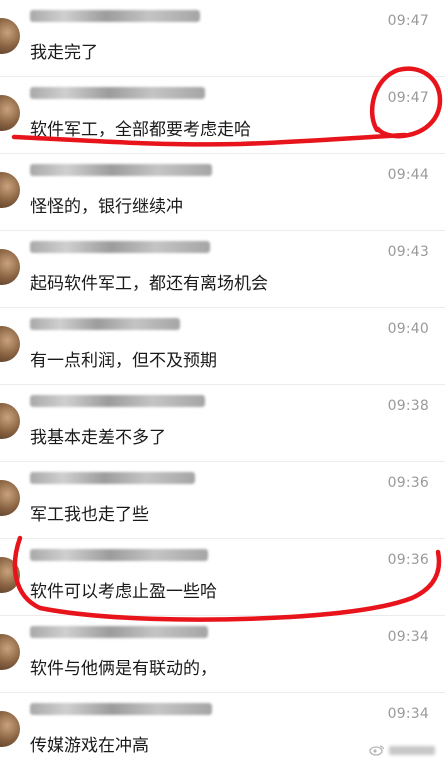  I want to click on message-text: 起码软件军工，都还有离场机会, so click(149, 284).